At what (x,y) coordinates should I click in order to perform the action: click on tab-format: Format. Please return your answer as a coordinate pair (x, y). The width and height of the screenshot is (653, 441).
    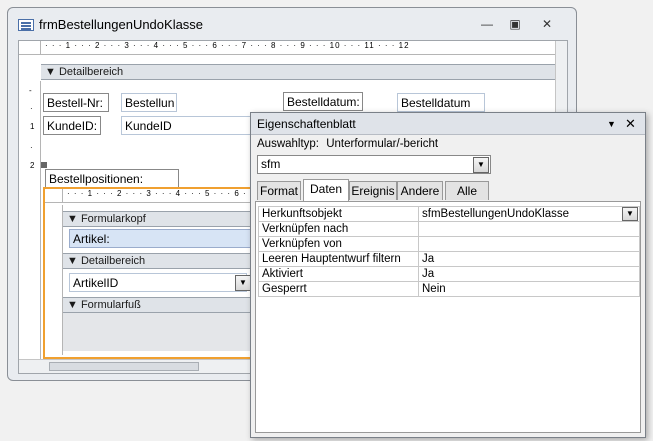
    Looking at the image, I should click on (279, 190).